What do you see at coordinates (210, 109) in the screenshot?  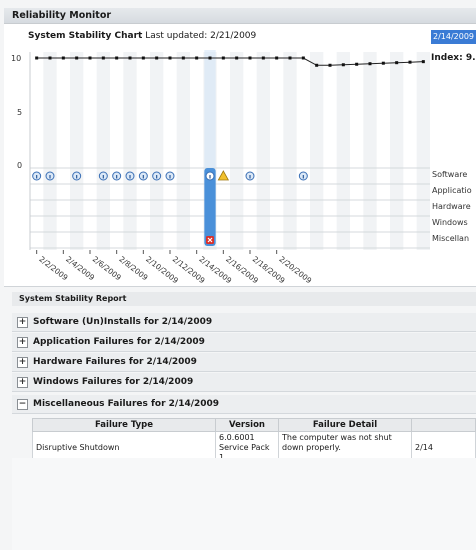 I see `selected-column-highlight` at bounding box center [210, 109].